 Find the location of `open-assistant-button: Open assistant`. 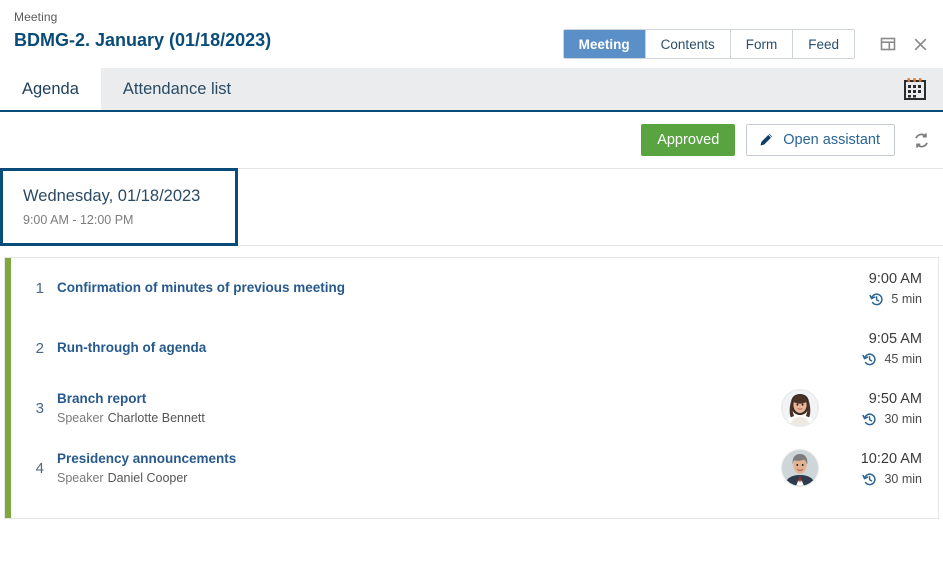

open-assistant-button: Open assistant is located at coordinates (820, 140).